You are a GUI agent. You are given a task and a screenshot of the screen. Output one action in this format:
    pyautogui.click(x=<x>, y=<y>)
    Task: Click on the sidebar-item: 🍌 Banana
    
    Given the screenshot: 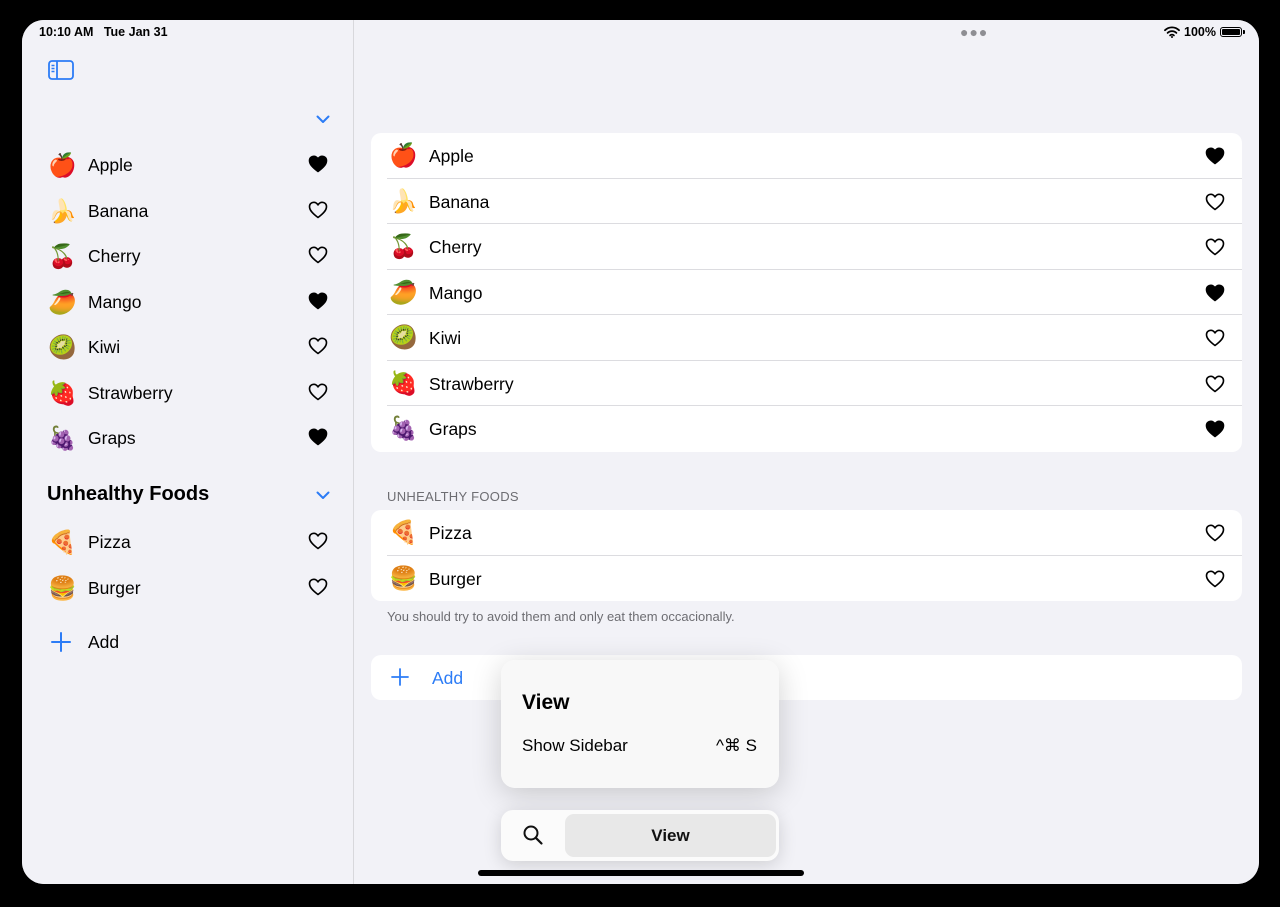 What is the action you would take?
    pyautogui.click(x=187, y=211)
    